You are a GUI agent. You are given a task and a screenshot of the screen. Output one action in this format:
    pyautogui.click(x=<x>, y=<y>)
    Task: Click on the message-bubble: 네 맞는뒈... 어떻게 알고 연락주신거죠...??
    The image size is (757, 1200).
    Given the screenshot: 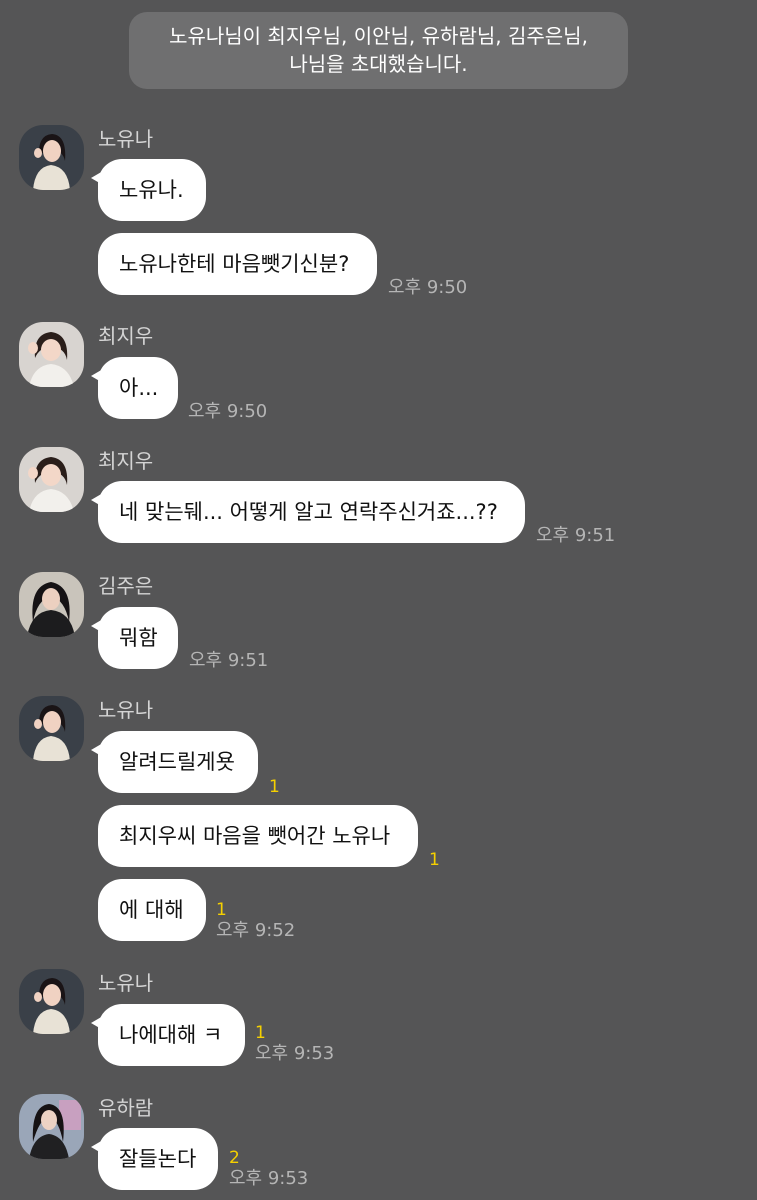 What is the action you would take?
    pyautogui.click(x=308, y=512)
    